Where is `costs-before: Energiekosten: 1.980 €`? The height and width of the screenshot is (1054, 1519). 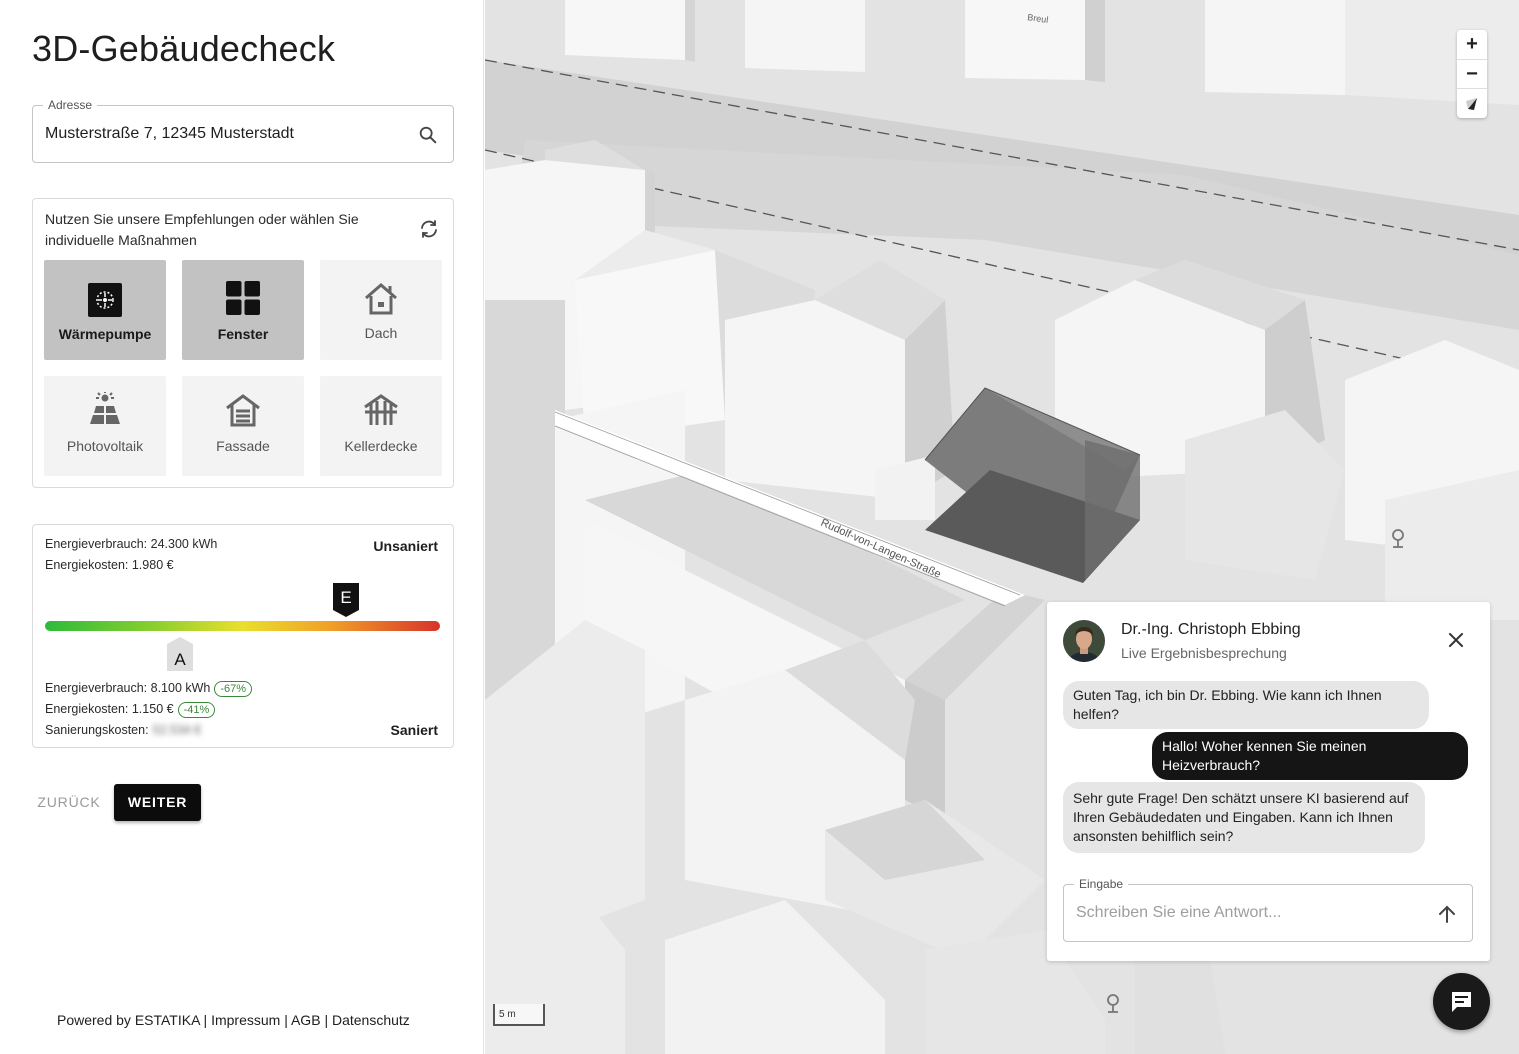 costs-before: Energiekosten: 1.980 € is located at coordinates (109, 565).